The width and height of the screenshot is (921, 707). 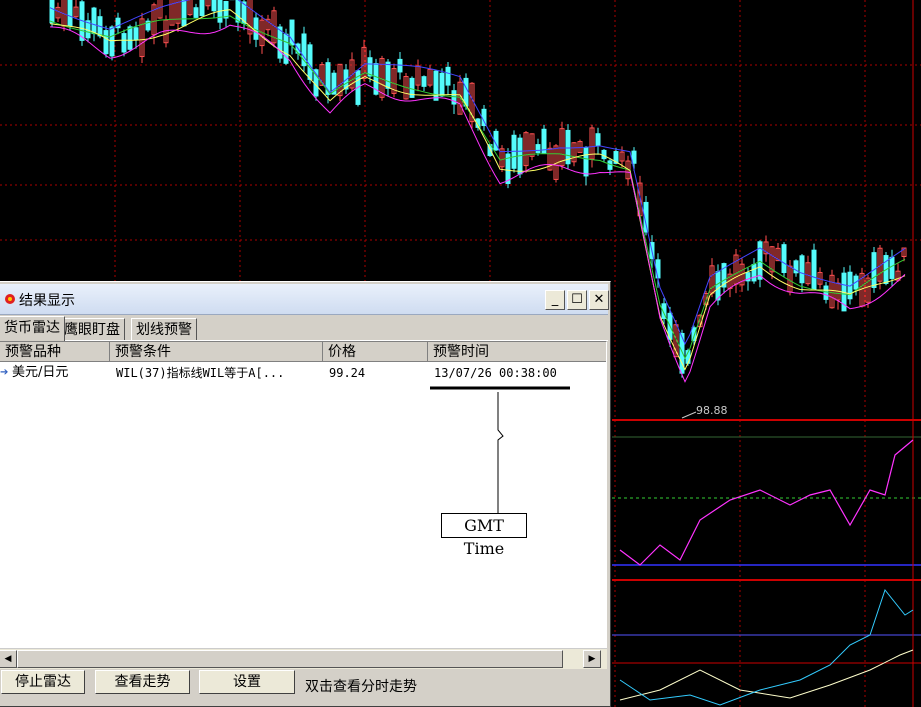 I want to click on tab-eagle-eye: 鹰眼盯盘, so click(x=92, y=329).